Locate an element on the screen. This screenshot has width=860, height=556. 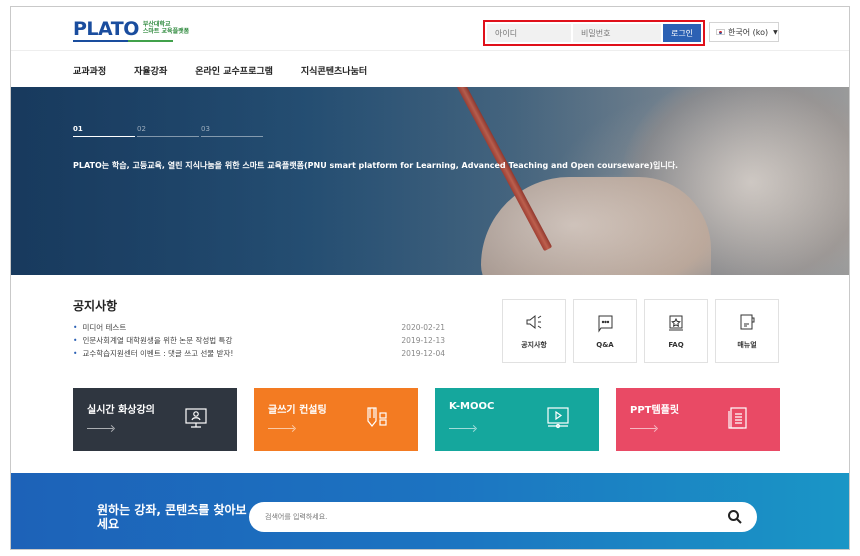
list-item: 교수학습지원센터 이벤트 : 댓글 쓰고 선물 받자! 2019-12-04 is located at coordinates (259, 353).